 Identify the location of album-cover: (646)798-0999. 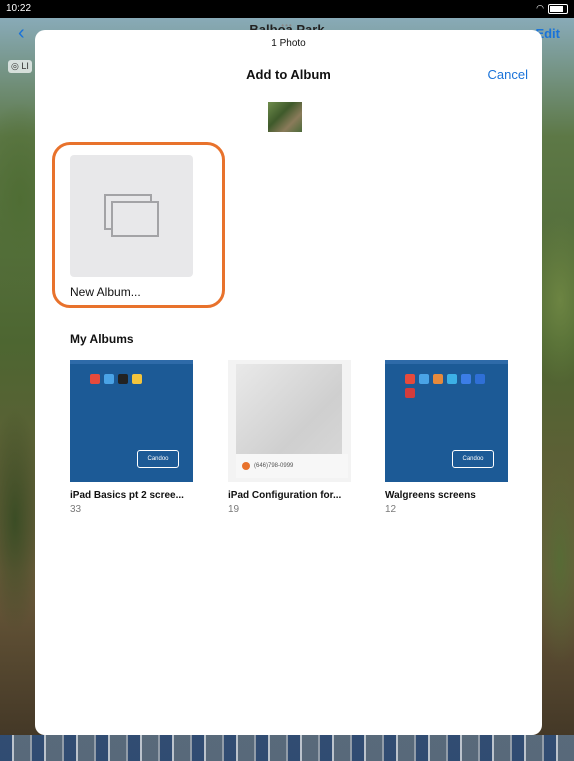
(289, 421).